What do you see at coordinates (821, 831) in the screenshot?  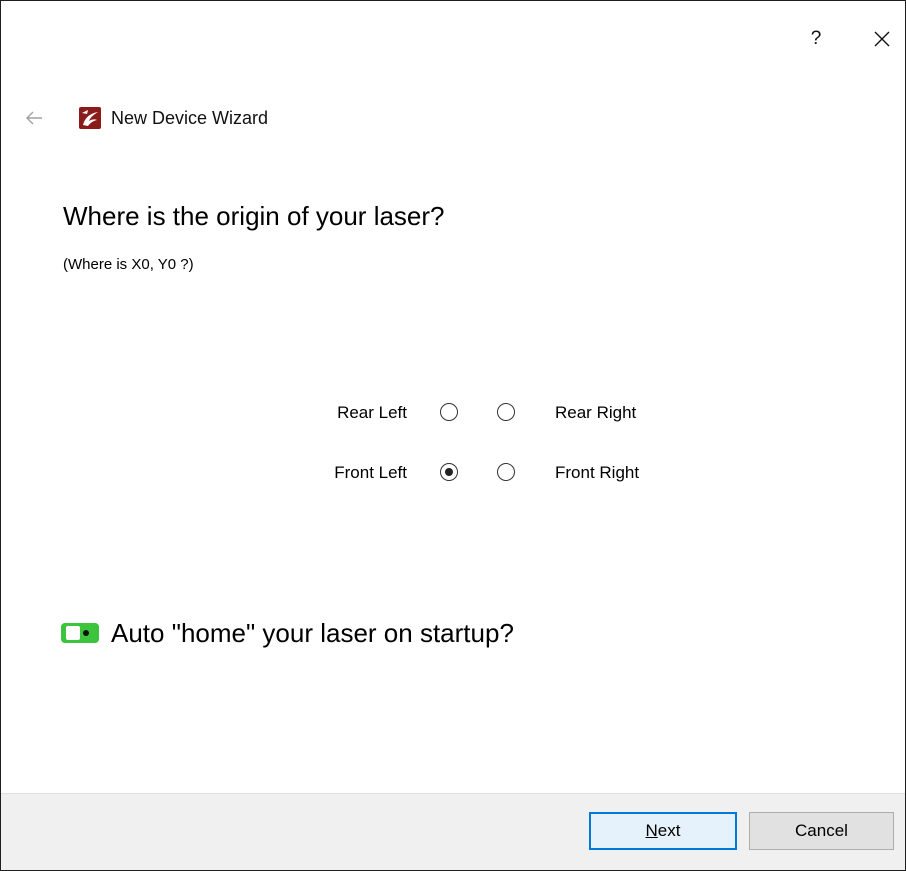 I see `cancel-button: Cancel` at bounding box center [821, 831].